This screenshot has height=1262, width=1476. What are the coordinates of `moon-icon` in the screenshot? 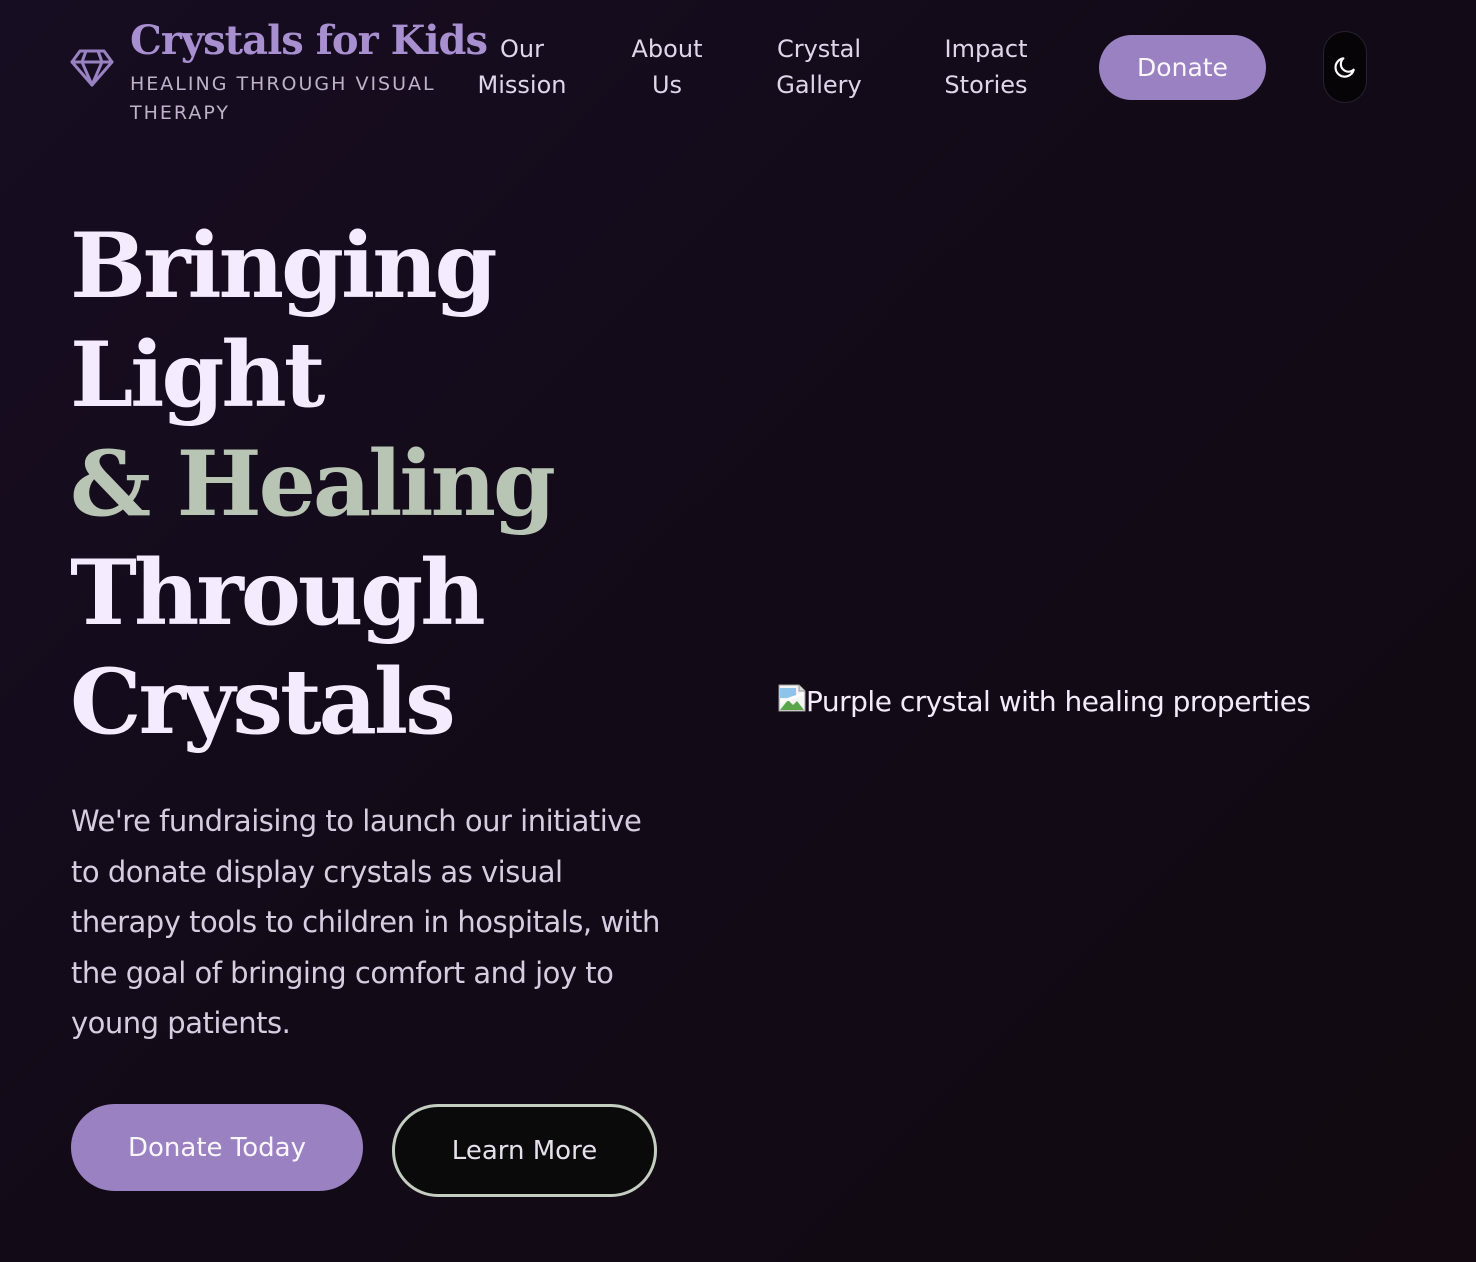 It's located at (1344, 67).